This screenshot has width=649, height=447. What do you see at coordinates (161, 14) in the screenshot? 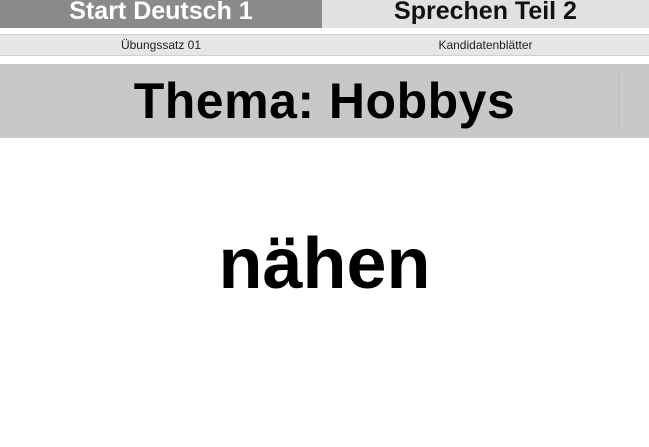
I see `exam-title: Start Deutsch 1` at bounding box center [161, 14].